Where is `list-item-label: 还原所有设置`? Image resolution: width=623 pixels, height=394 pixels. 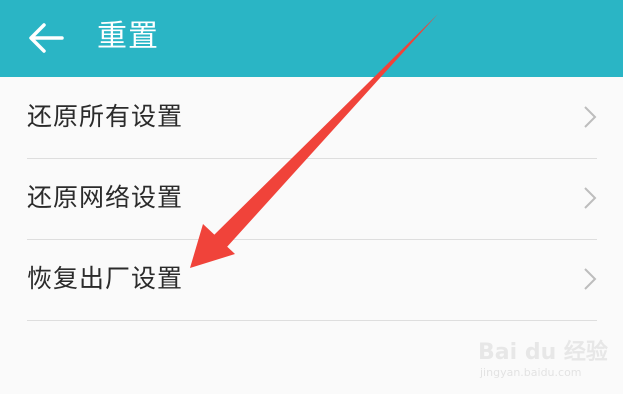 list-item-label: 还原所有设置 is located at coordinates (105, 116).